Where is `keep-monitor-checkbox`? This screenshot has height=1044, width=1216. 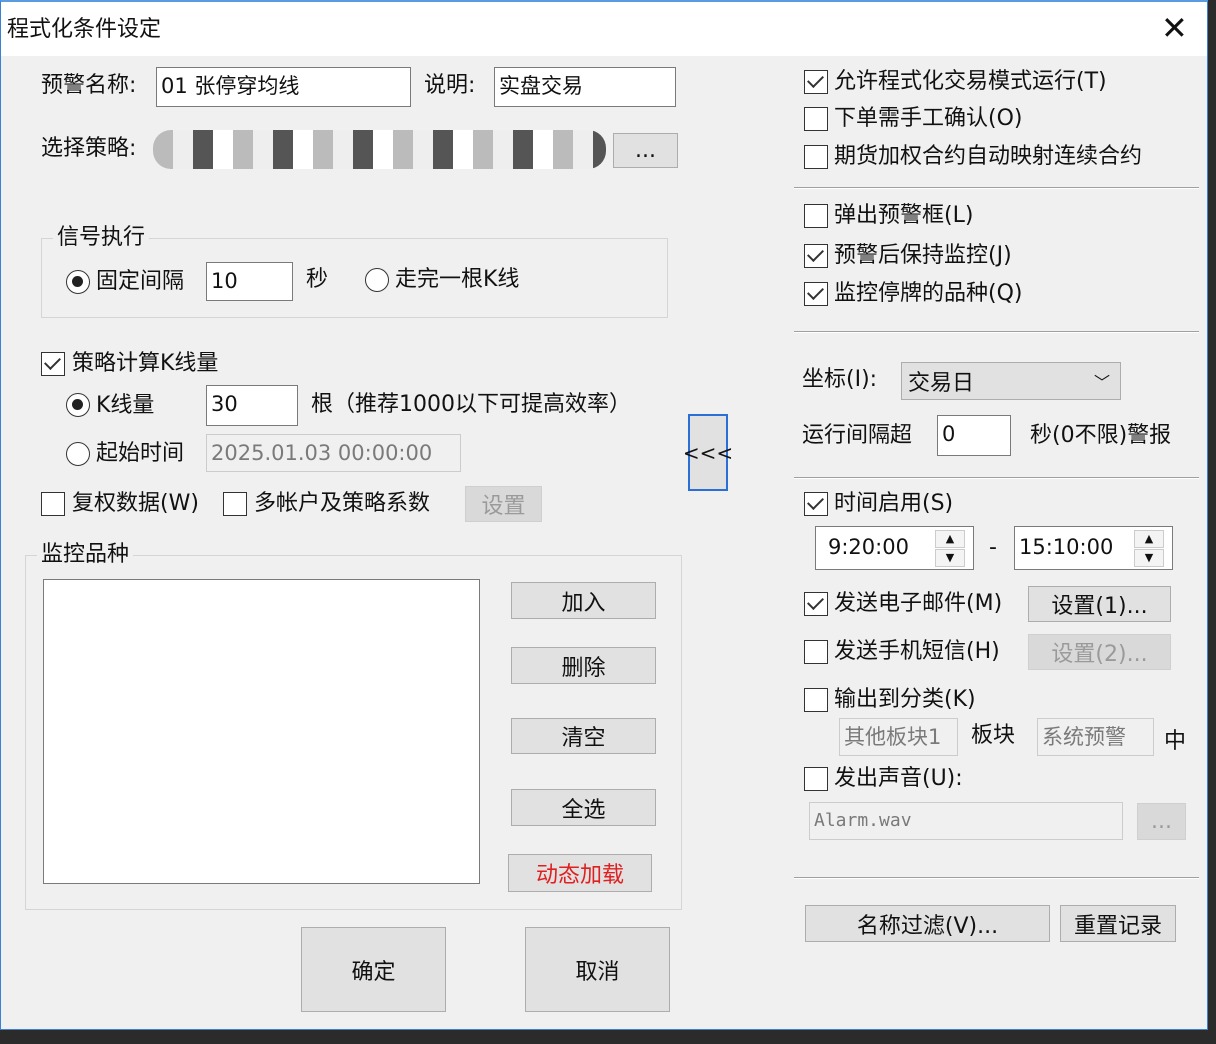
keep-monitor-checkbox is located at coordinates (816, 256).